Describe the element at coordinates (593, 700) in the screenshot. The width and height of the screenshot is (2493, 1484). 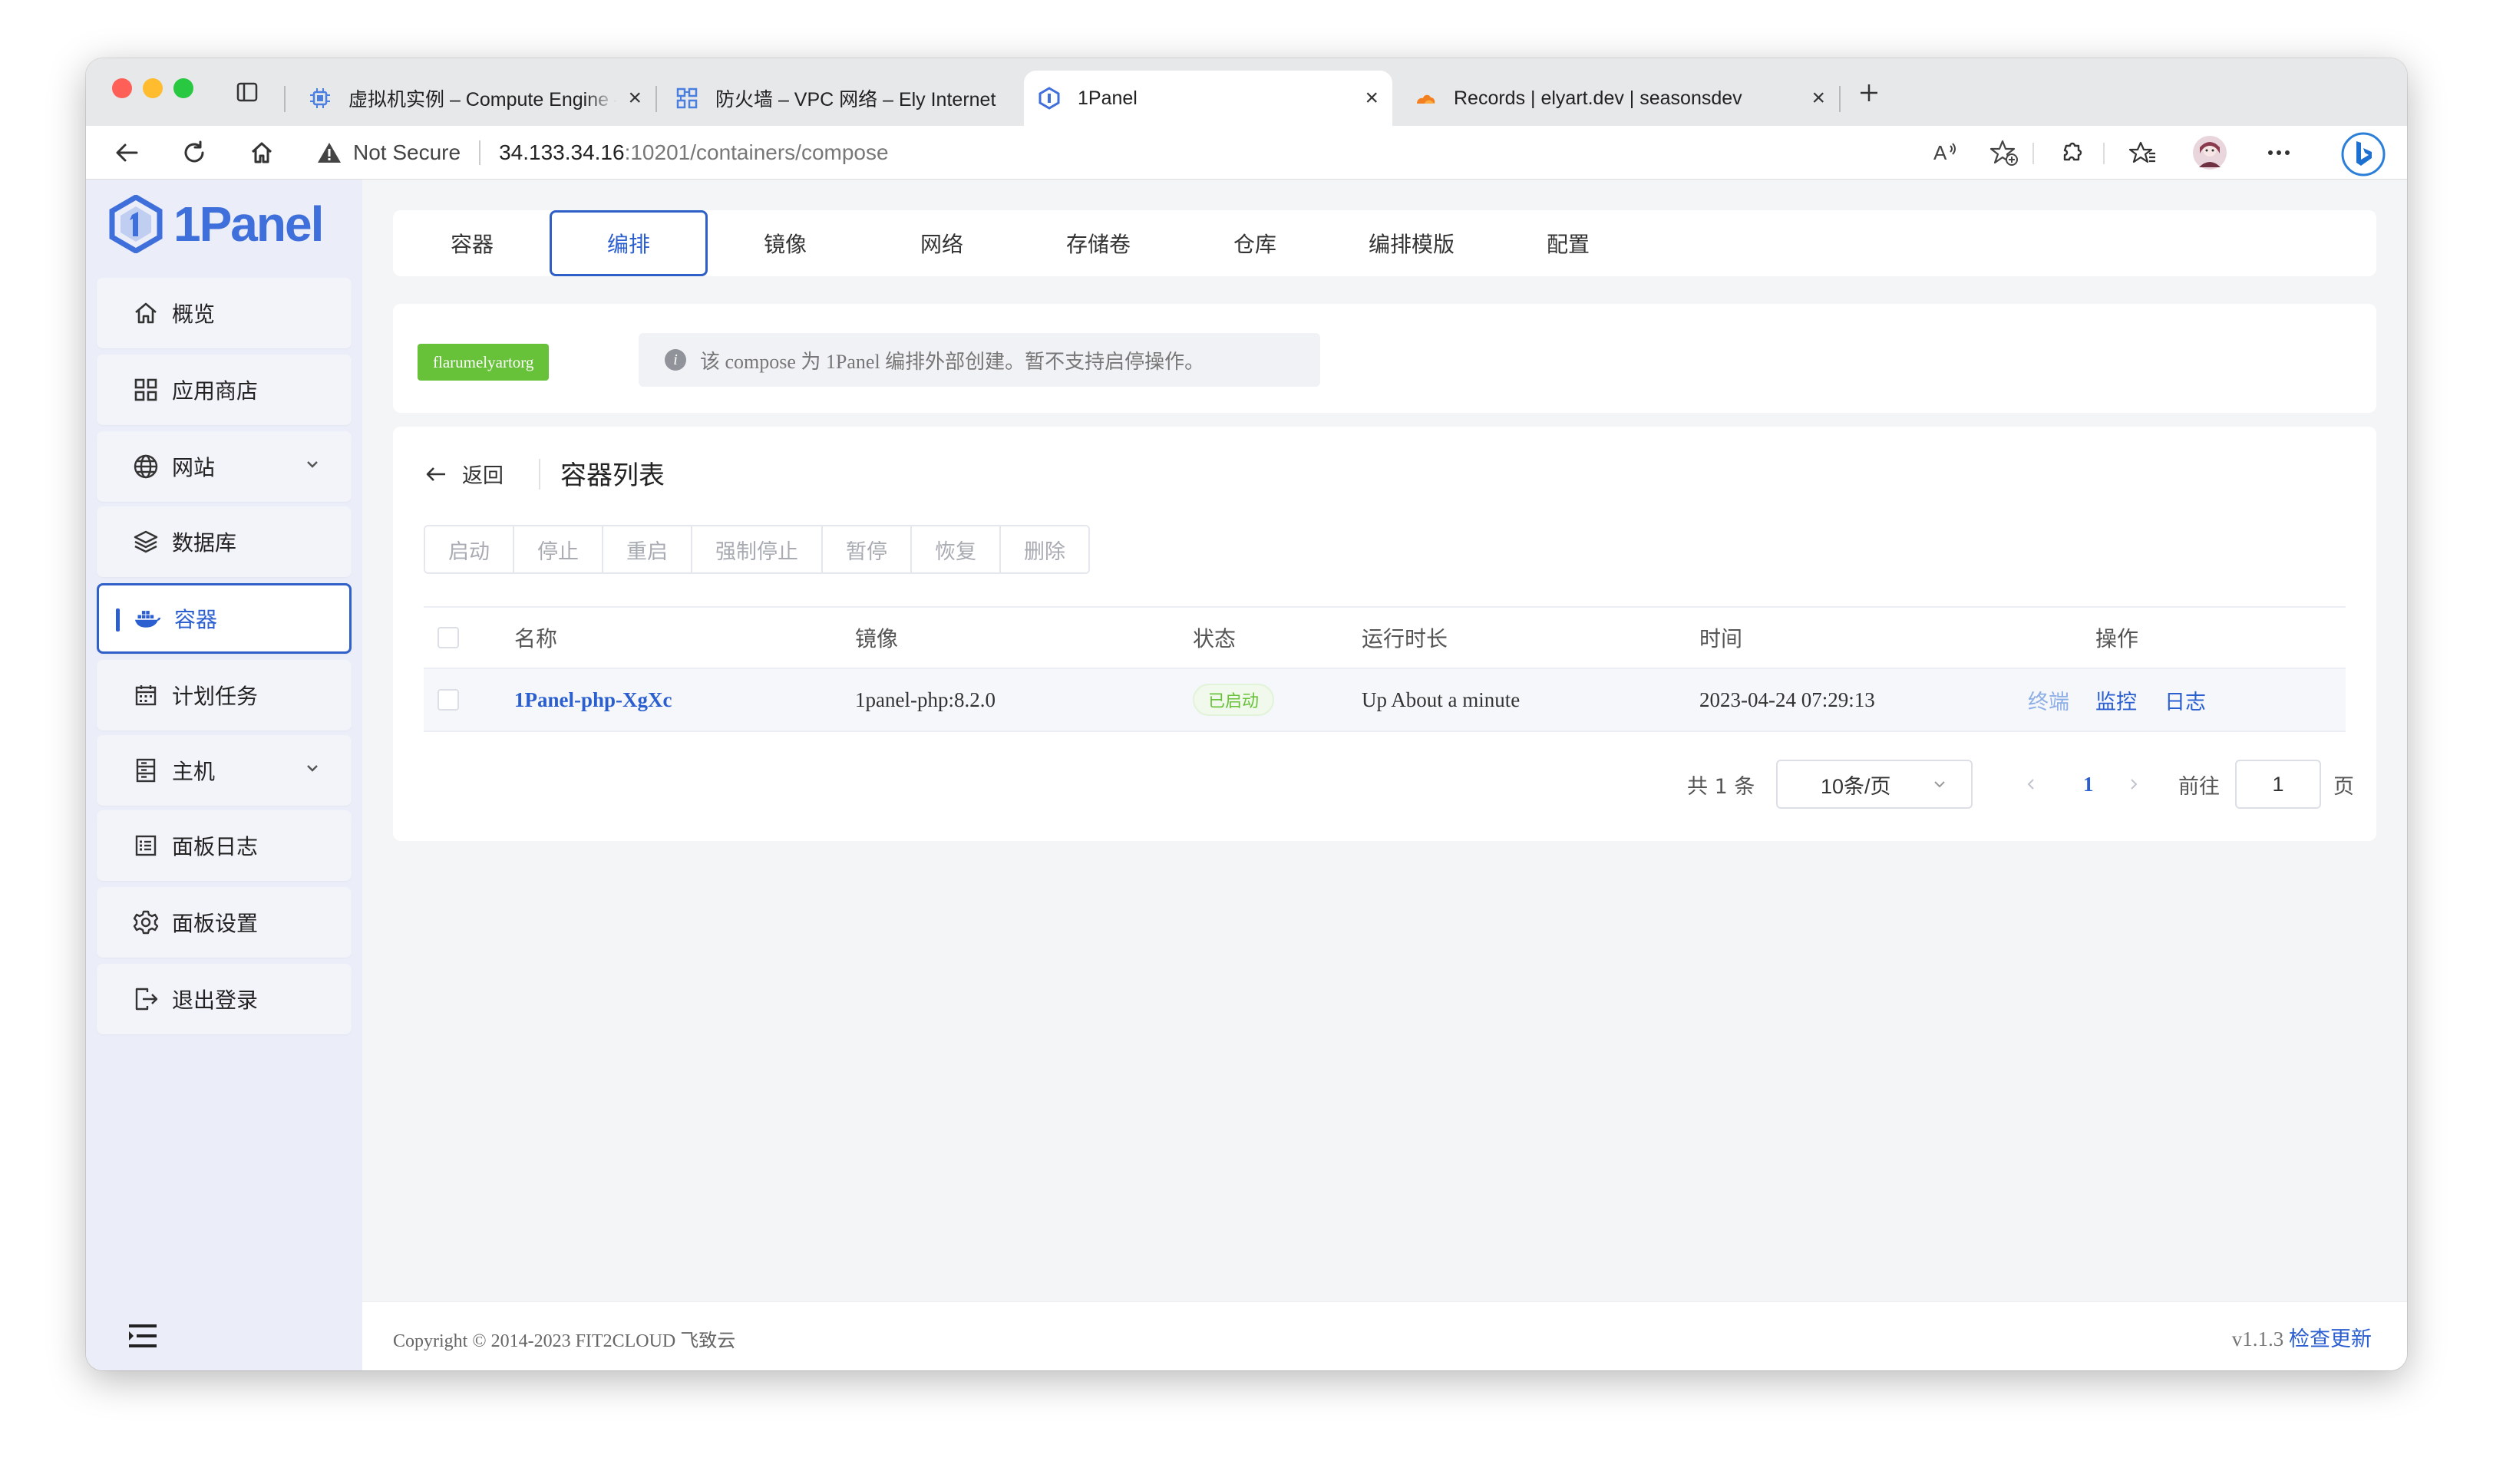
I see `container-name-link: 1Panel-php-XgXc` at that location.